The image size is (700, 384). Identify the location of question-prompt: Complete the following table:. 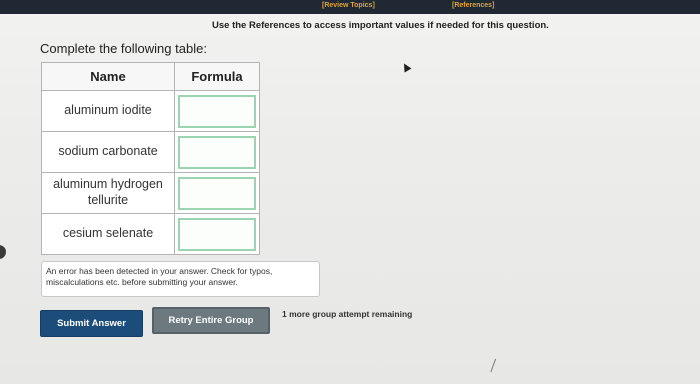
(123, 48).